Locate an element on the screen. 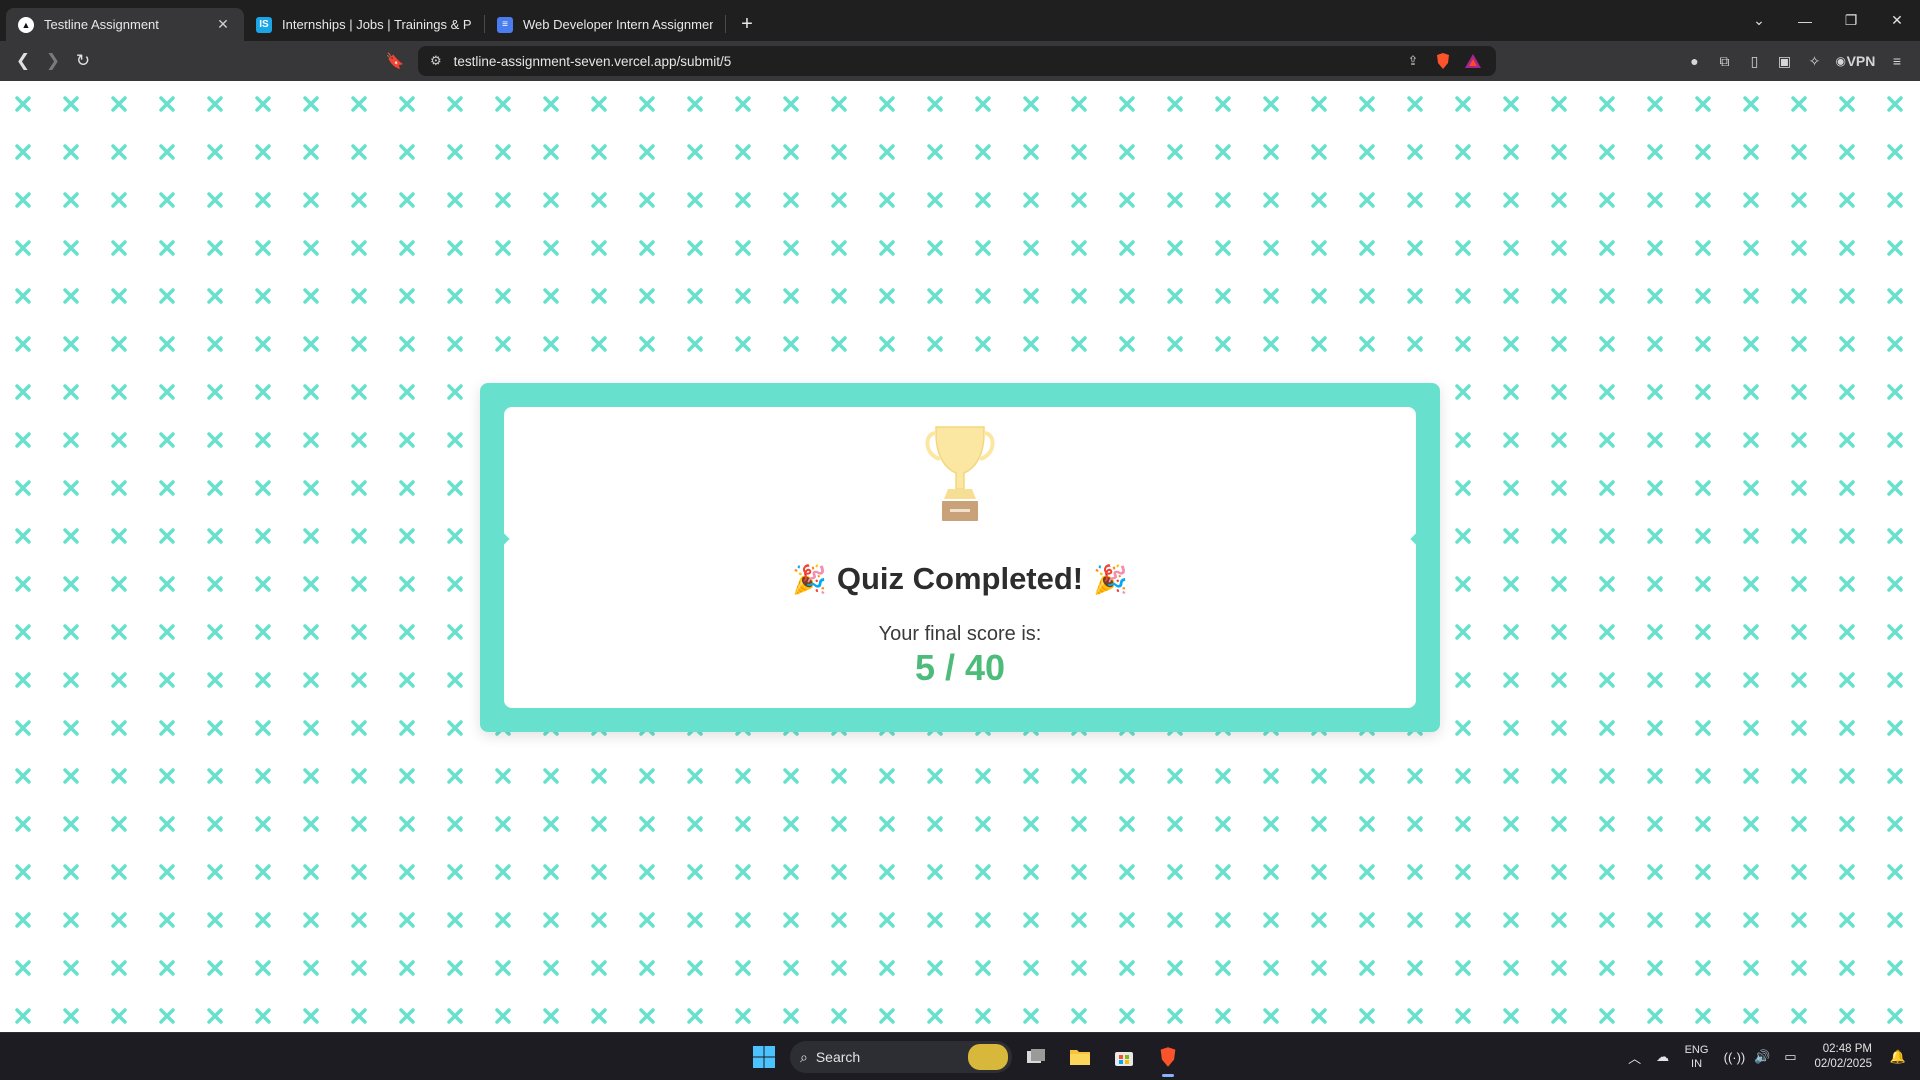 Image resolution: width=1920 pixels, height=1080 pixels. tab-web-developer-intern: ≡ Web Developer Intern Assignment is located at coordinates (605, 24).